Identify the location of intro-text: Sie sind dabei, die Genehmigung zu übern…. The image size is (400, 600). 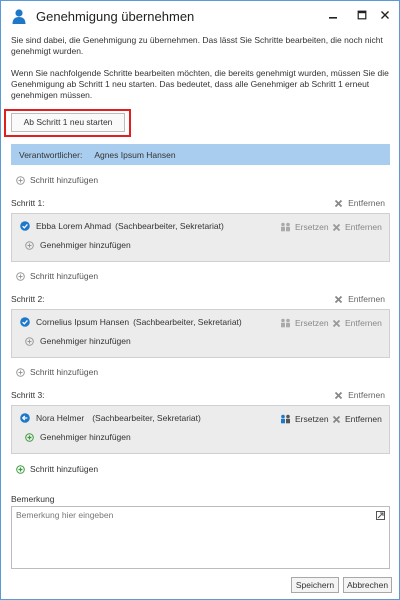
(201, 73).